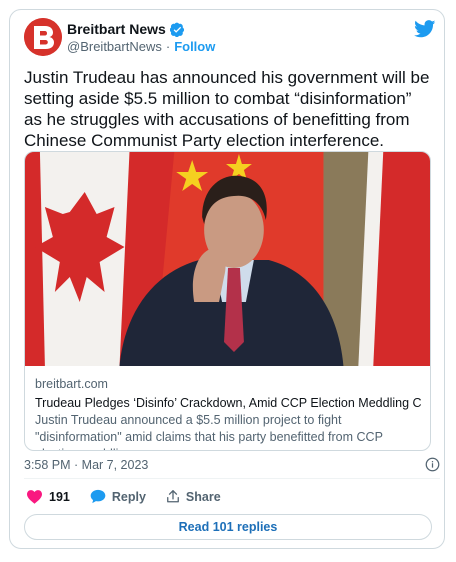 Image resolution: width=456 pixels, height=562 pixels. I want to click on avatar, so click(43, 37).